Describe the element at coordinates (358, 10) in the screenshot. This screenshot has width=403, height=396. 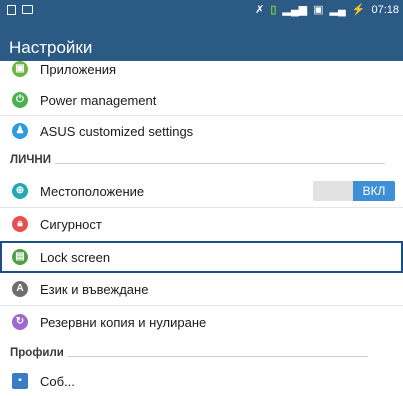
I see `battery-charging-icon: ⚡` at that location.